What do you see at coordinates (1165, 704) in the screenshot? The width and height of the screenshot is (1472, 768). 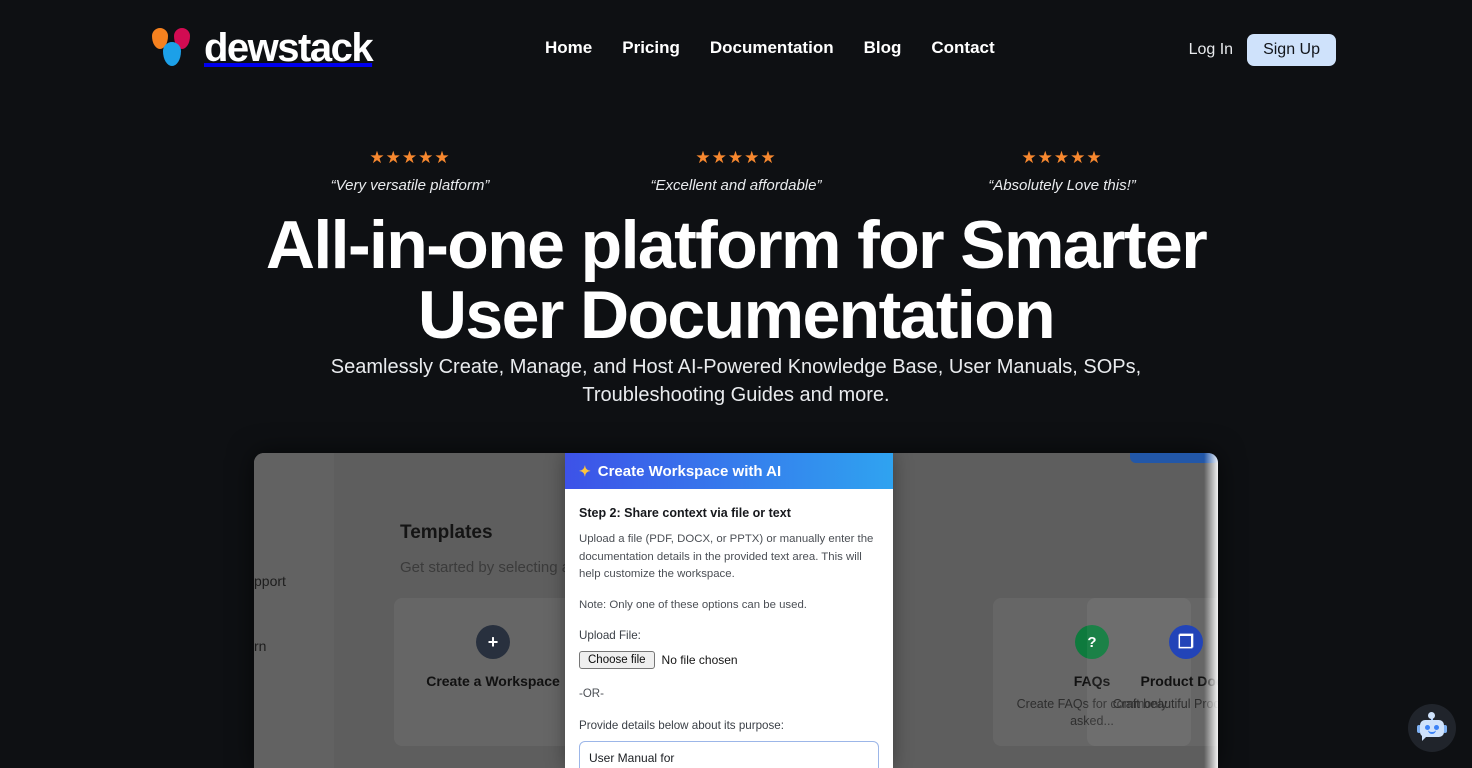 I see `template-card-desc: Craft beautiful Produ Docs` at bounding box center [1165, 704].